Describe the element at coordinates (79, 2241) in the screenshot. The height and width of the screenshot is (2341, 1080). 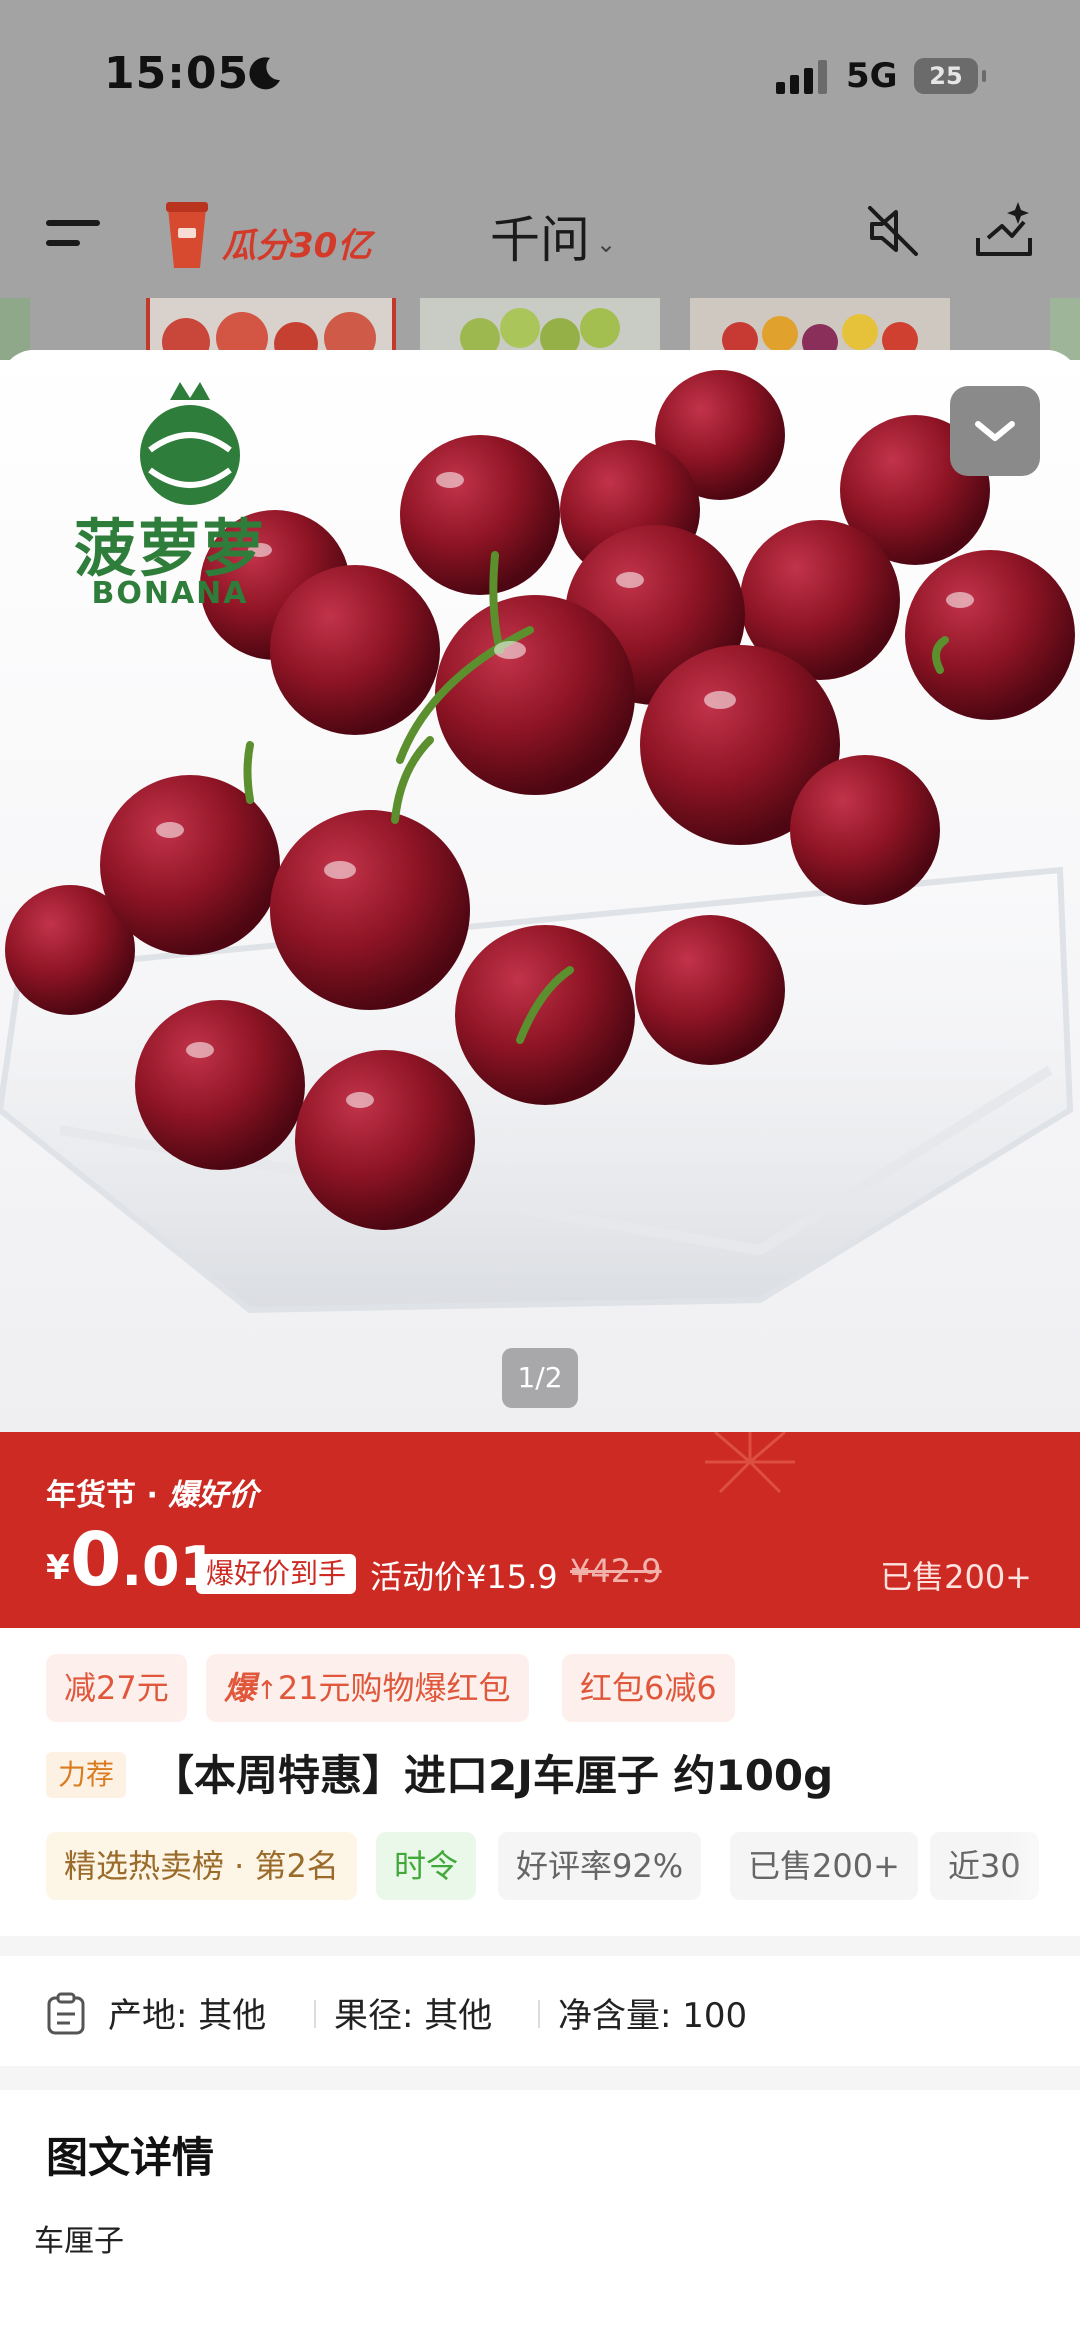
I see `details-text: 车厘子` at that location.